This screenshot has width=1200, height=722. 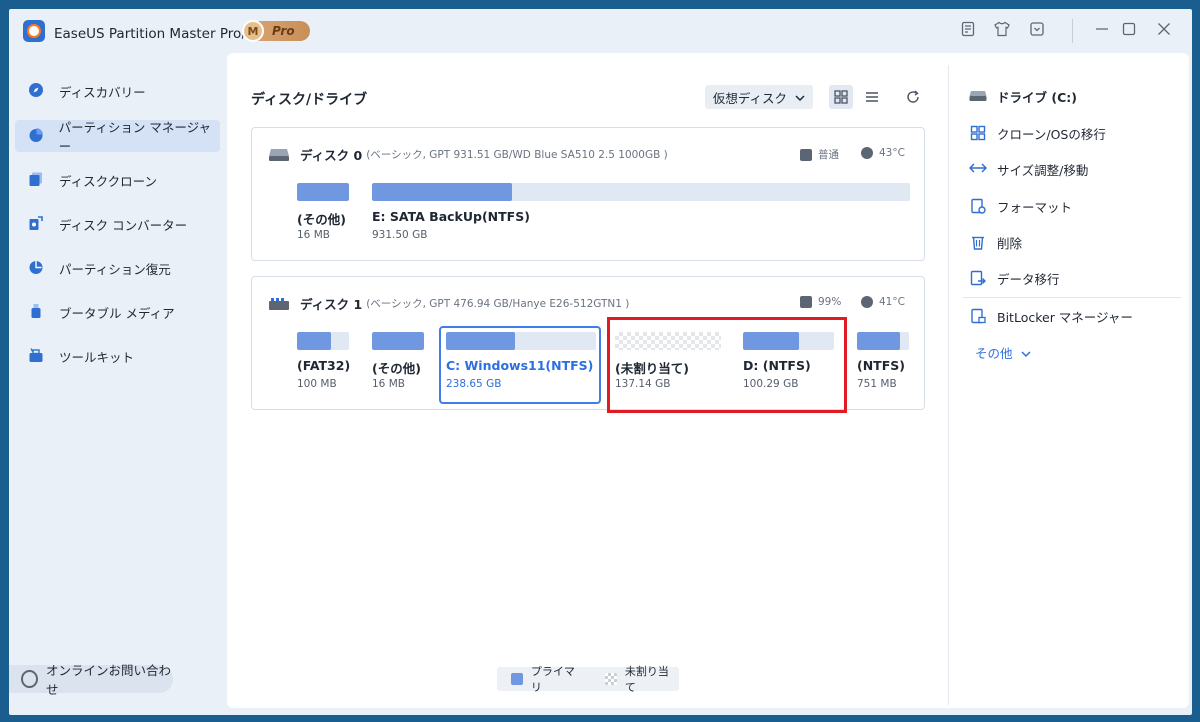 What do you see at coordinates (1037, 31) in the screenshot?
I see `download-icon` at bounding box center [1037, 31].